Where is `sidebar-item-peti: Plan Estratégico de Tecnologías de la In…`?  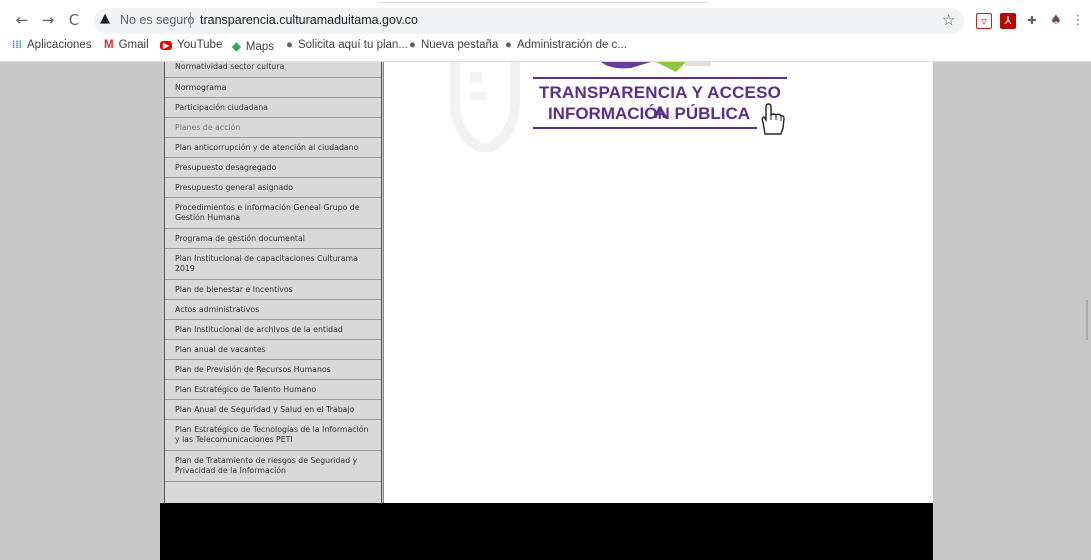
sidebar-item-peti: Plan Estratégico de Tecnologías de la In… is located at coordinates (273, 435).